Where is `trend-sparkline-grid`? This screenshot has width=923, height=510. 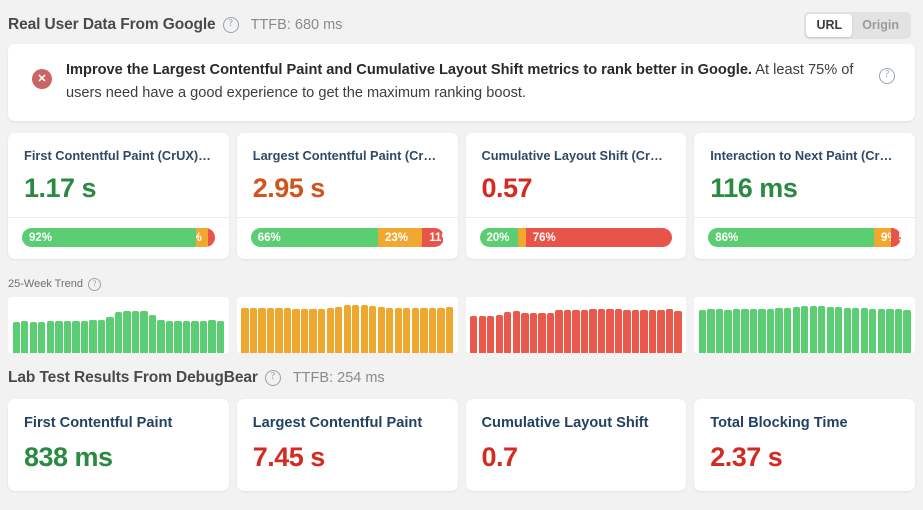
trend-sparkline-grid is located at coordinates (461, 325).